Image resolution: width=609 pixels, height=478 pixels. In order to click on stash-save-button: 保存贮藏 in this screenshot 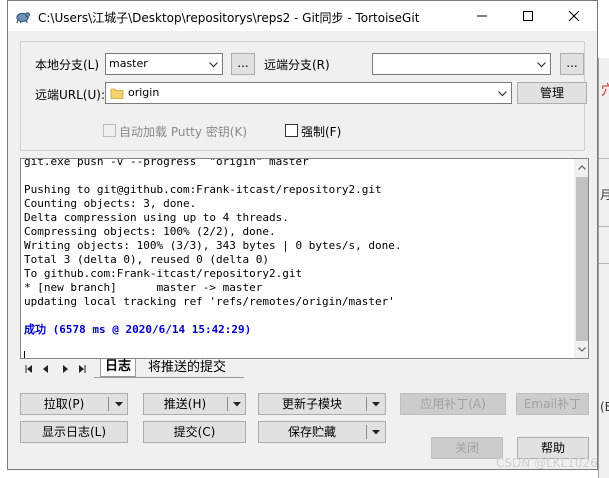, I will do `click(322, 432)`.